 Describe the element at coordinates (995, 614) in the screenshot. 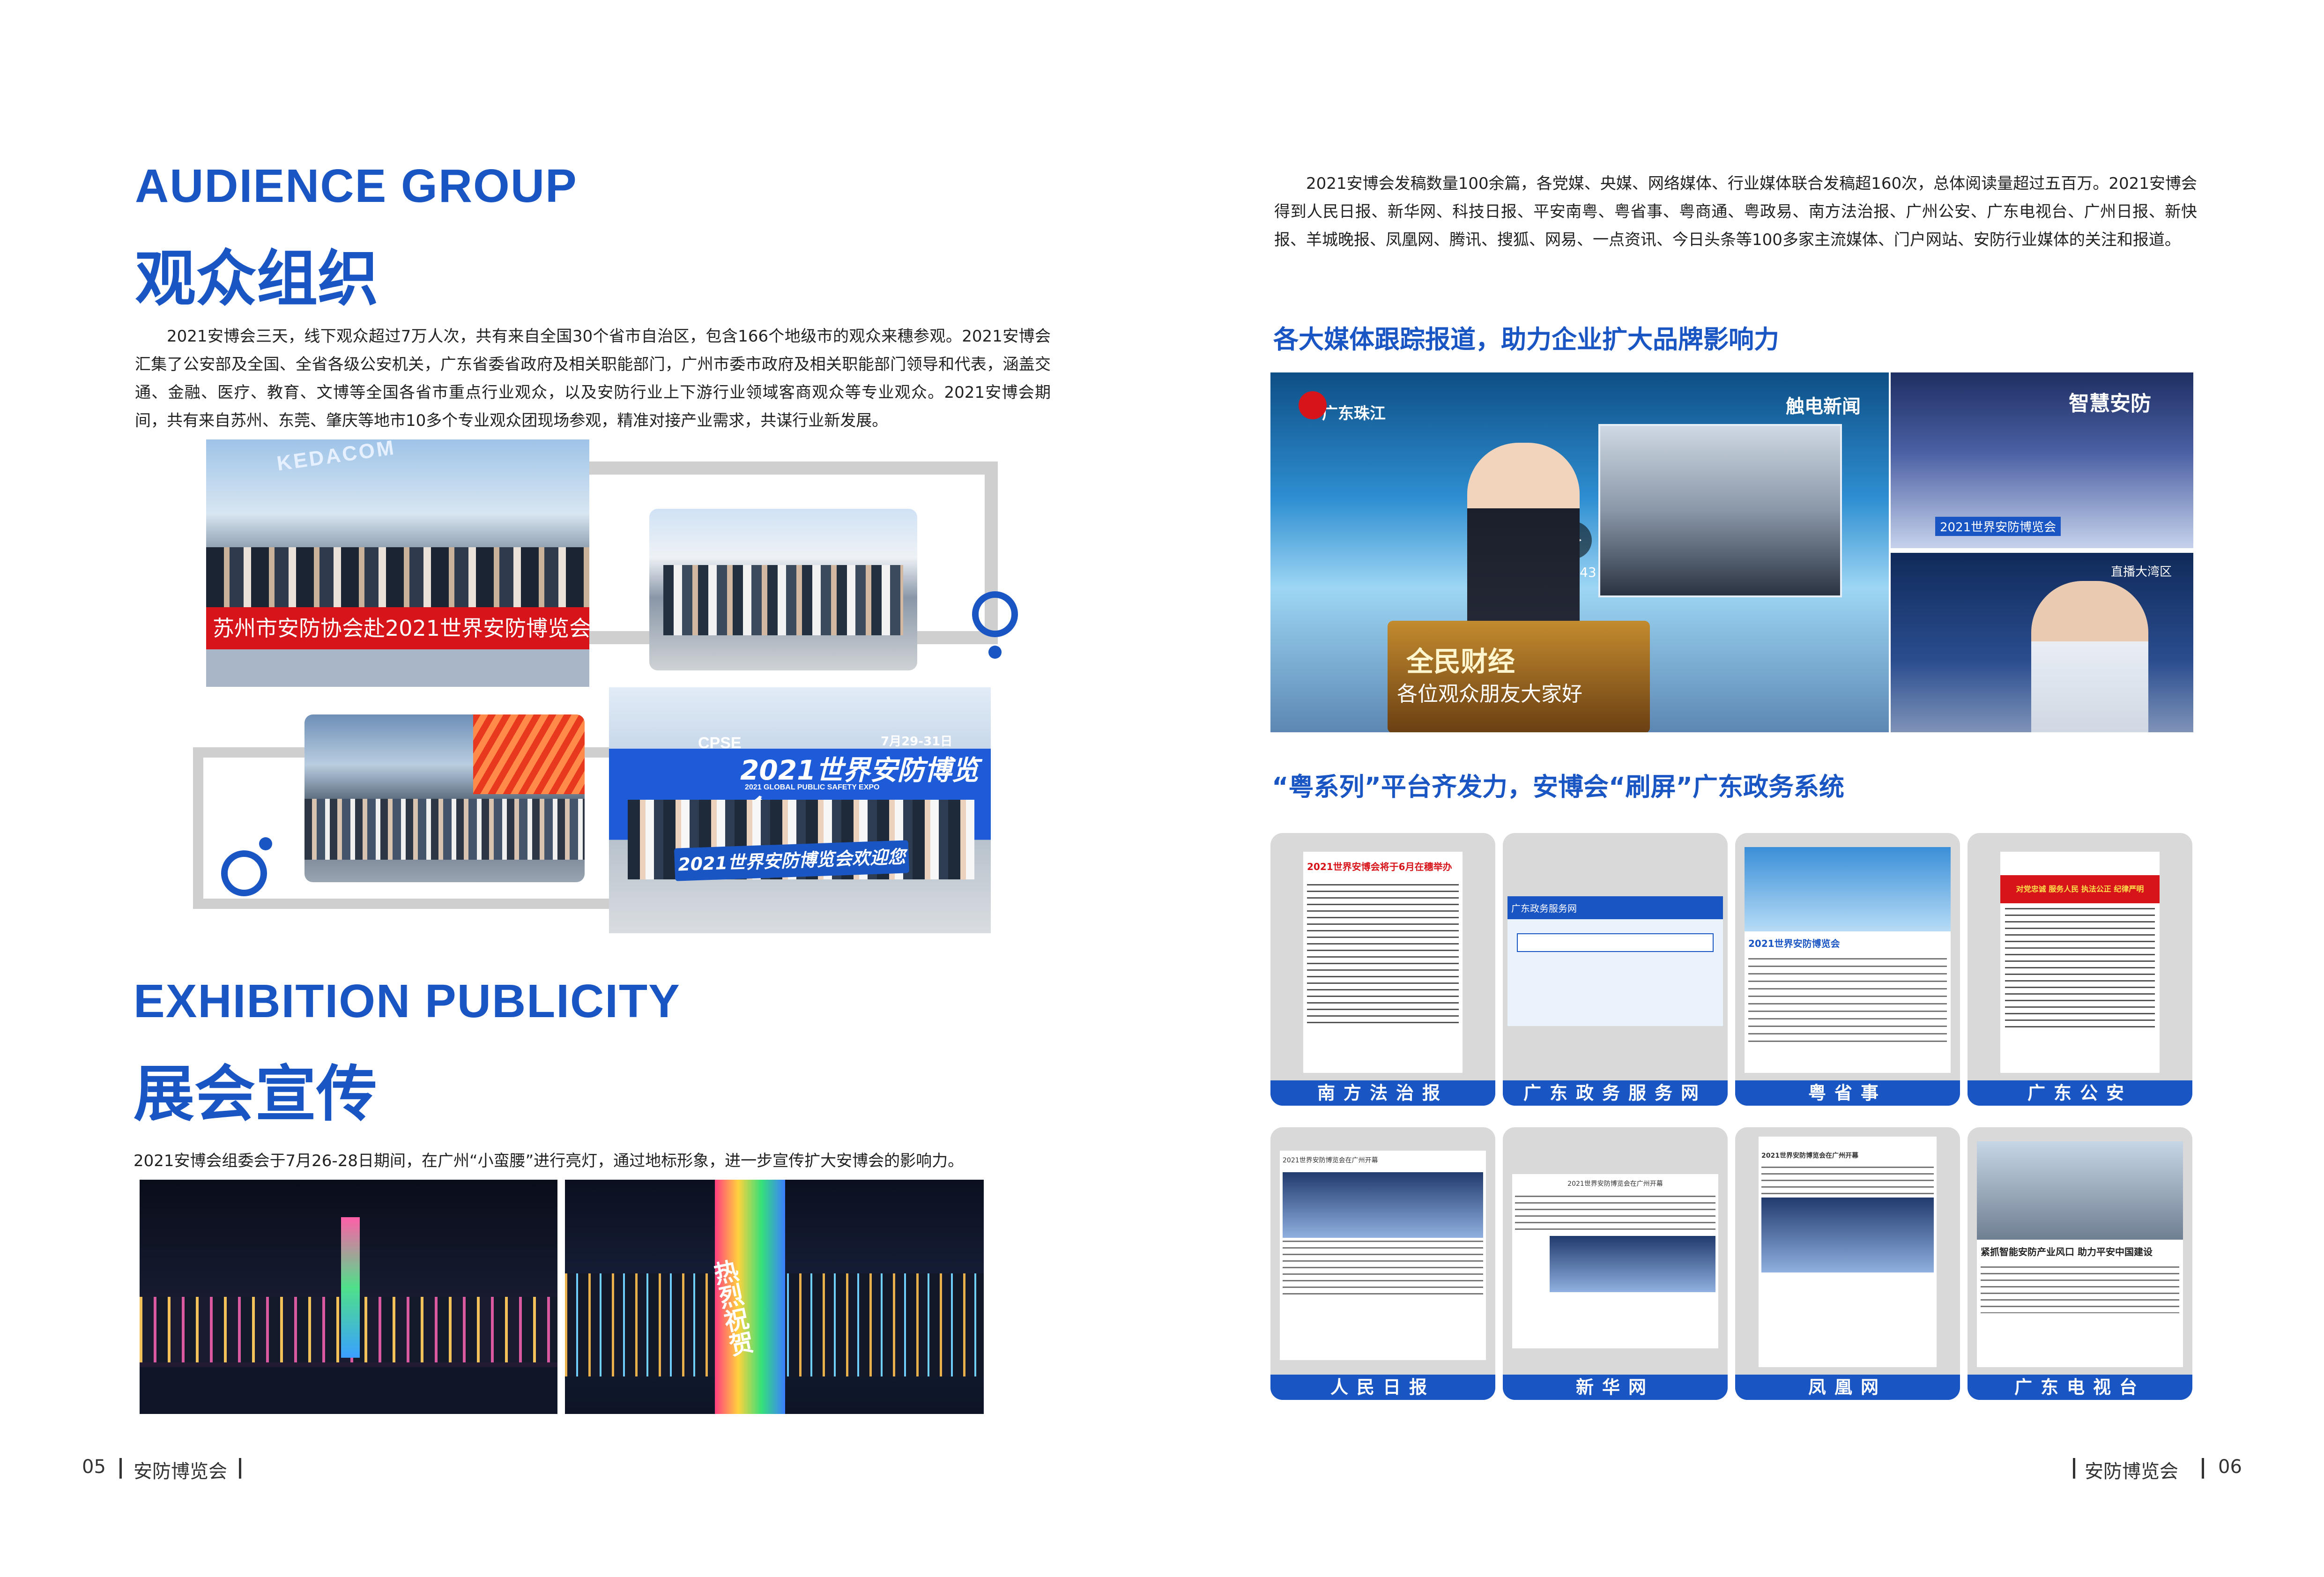

I see `circle-decor-top` at that location.